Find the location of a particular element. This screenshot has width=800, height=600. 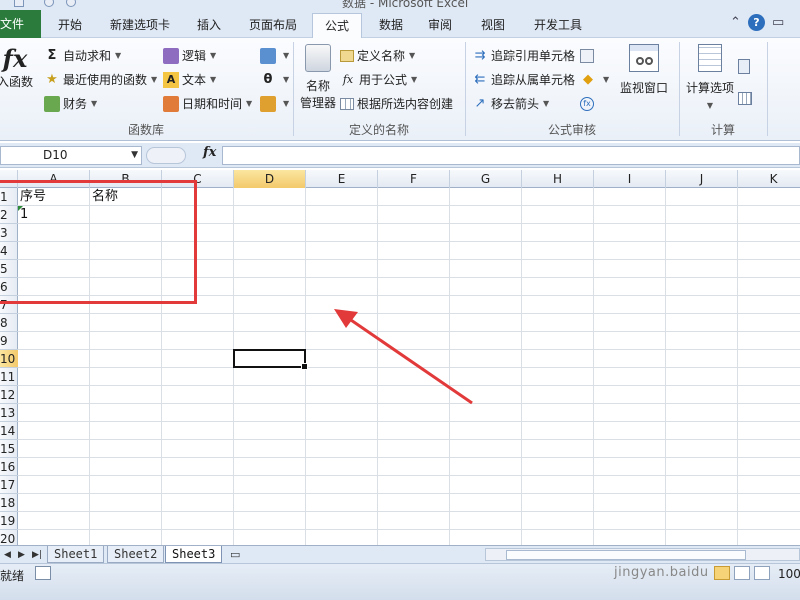

autosum-button: Σ 自动求和 ▼ is located at coordinates (83, 56).